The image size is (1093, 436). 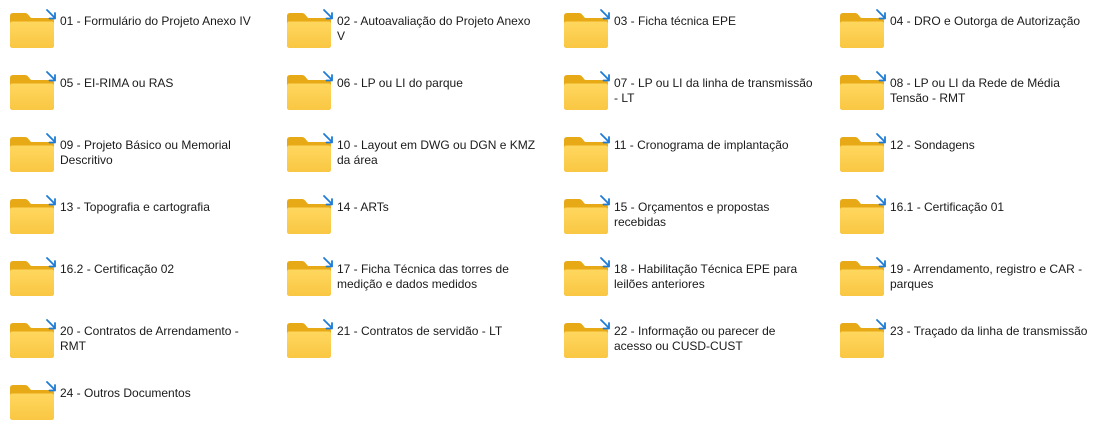 I want to click on folder-label: 02 - Autoavaliação do Projeto Anexo V, so click(x=434, y=28).